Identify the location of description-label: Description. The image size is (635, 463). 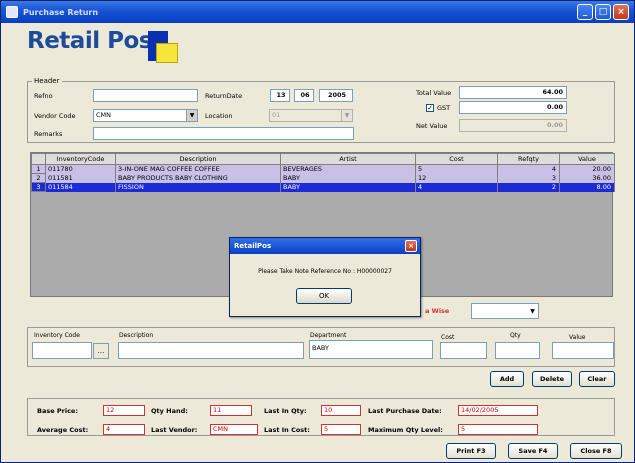
(136, 335).